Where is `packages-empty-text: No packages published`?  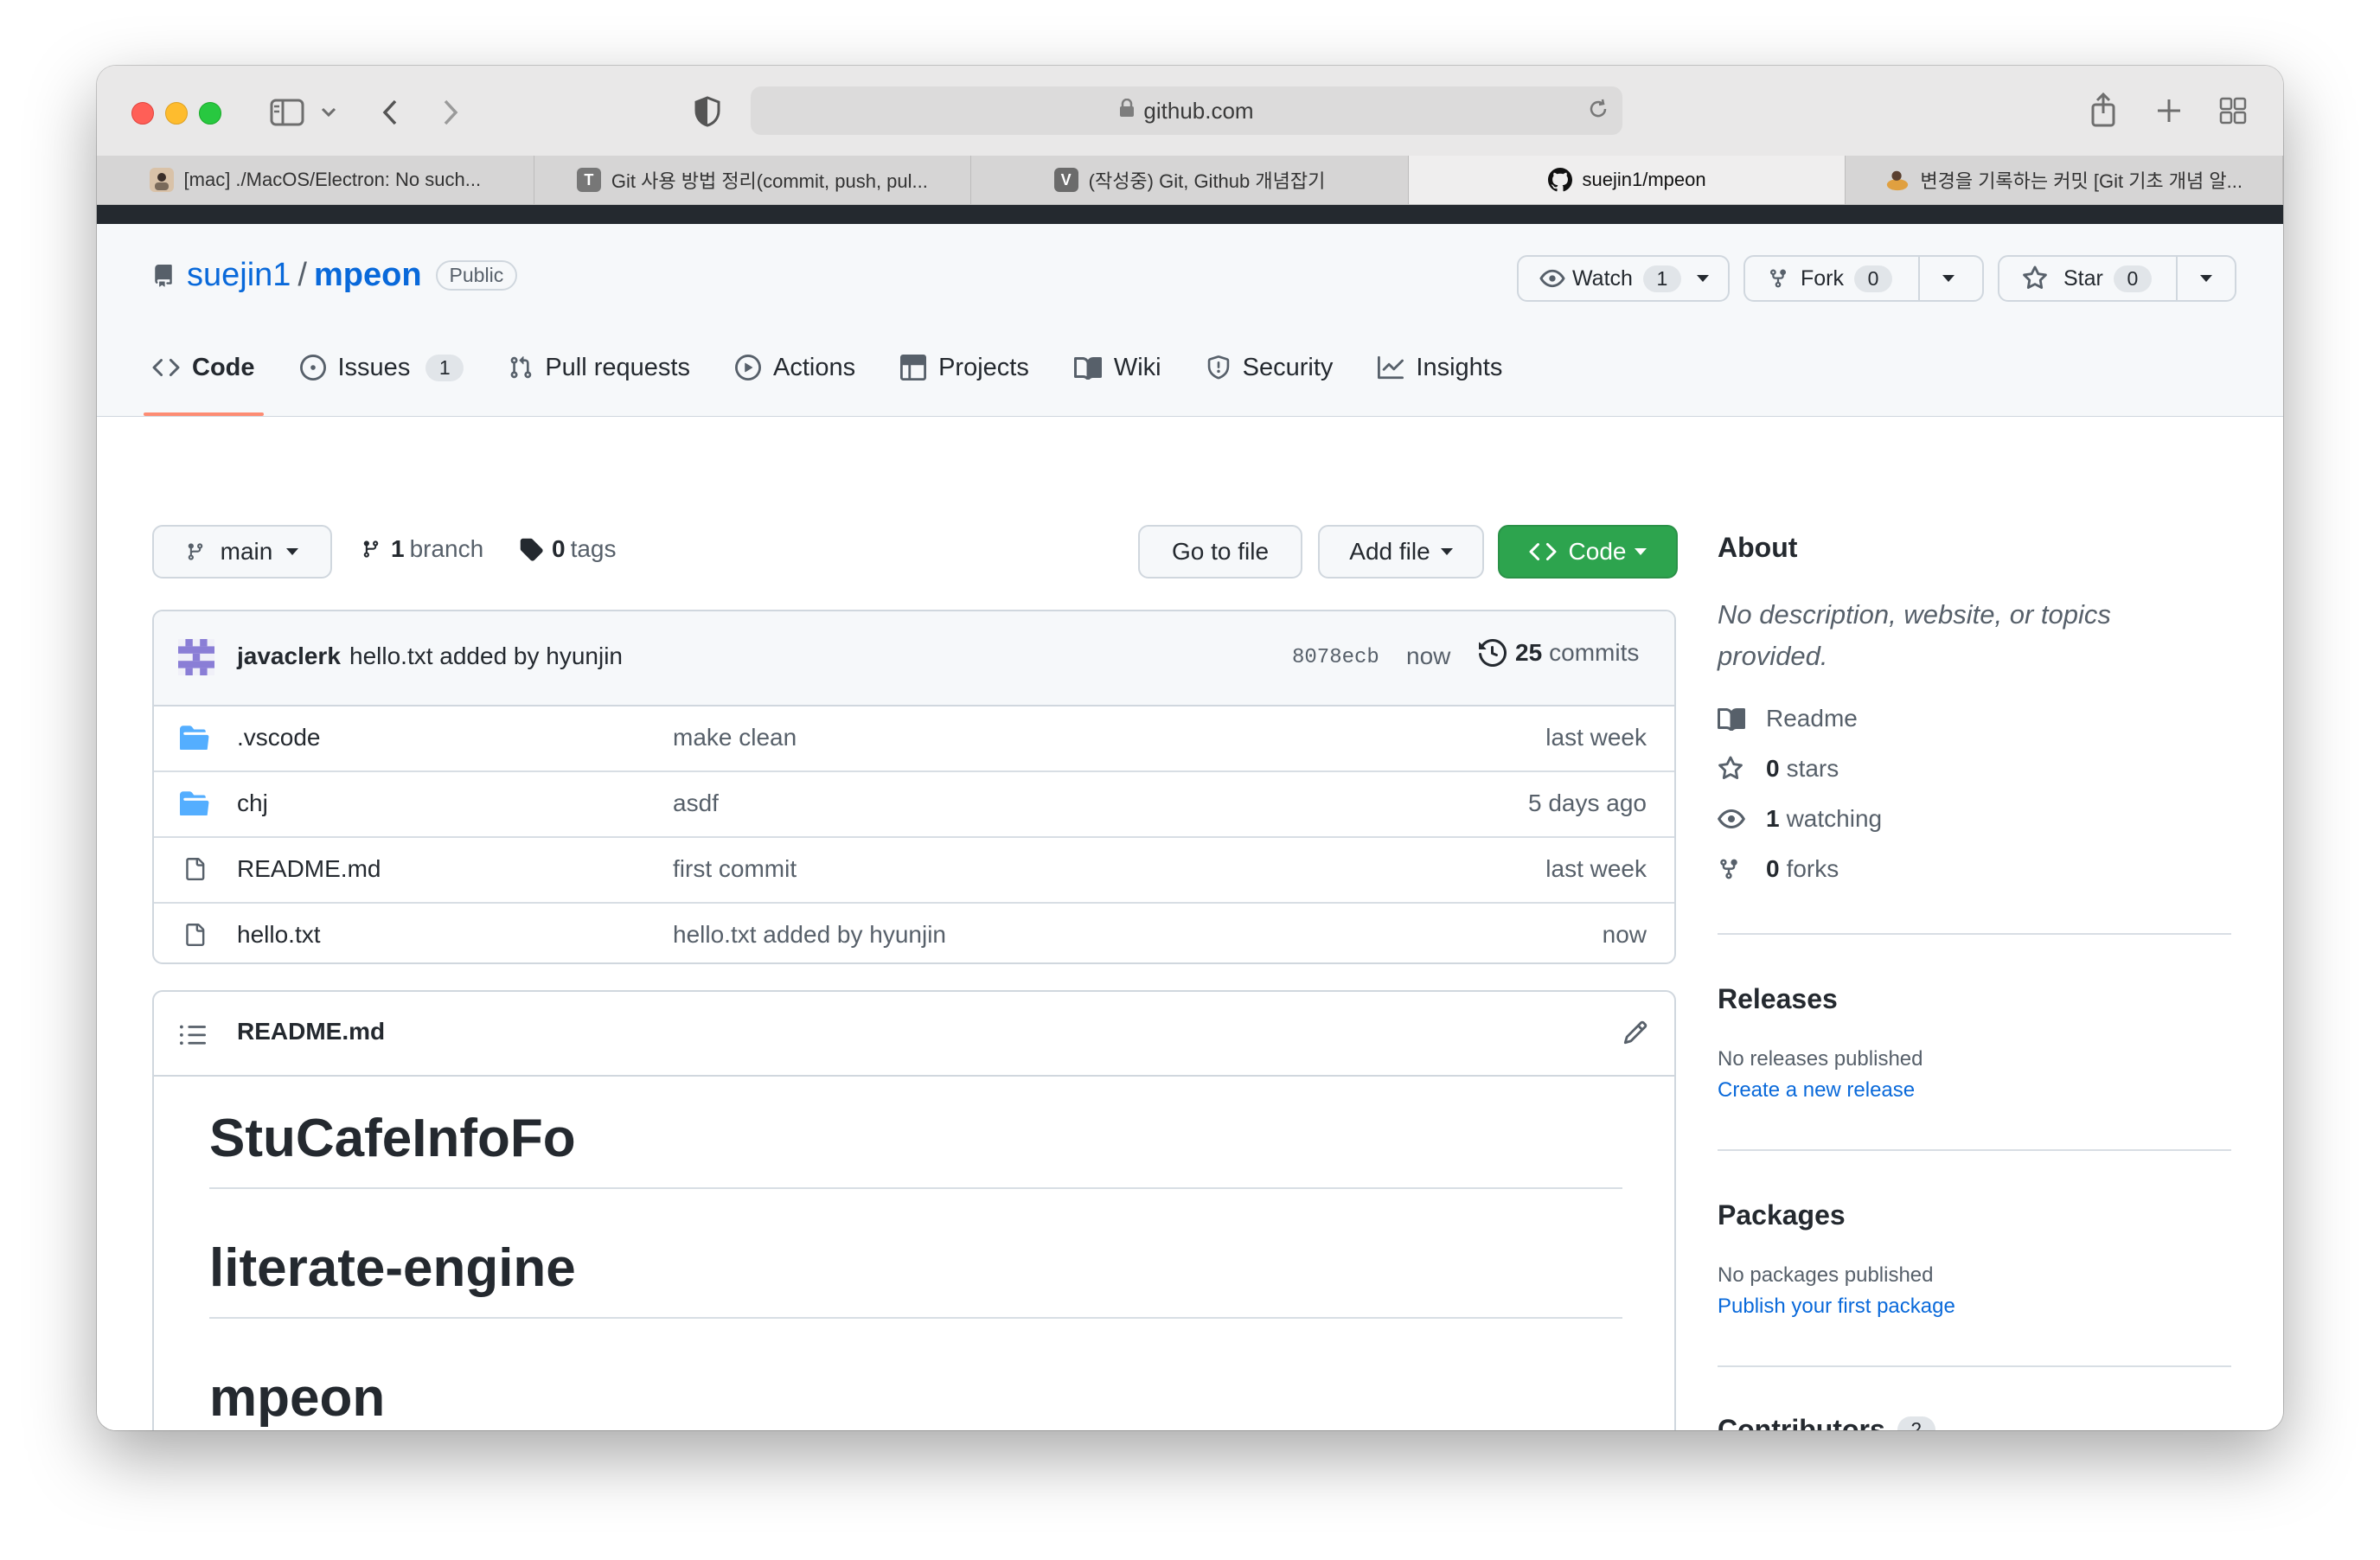 packages-empty-text: No packages published is located at coordinates (1826, 1275).